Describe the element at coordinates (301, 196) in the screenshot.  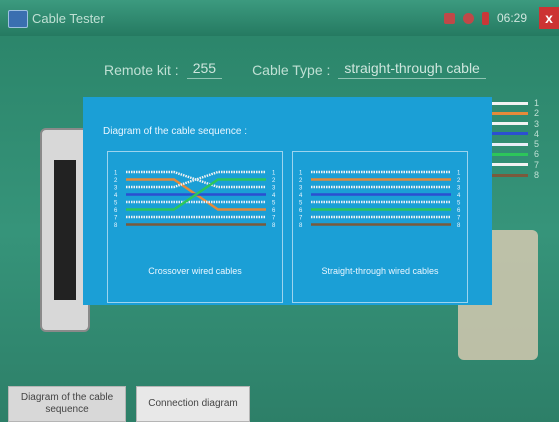
I see `straight-left-pin-4: 4` at that location.